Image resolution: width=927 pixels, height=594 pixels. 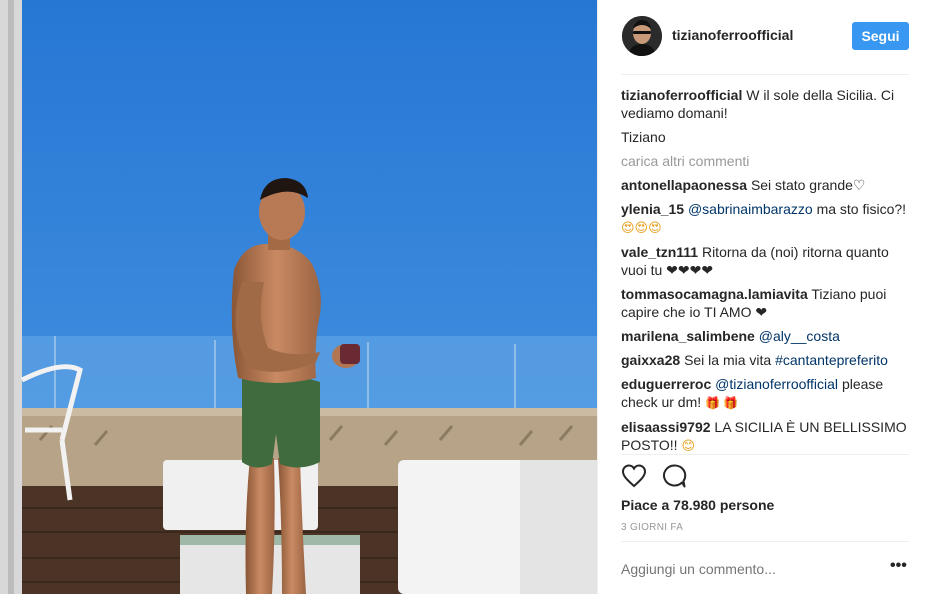 I want to click on comment-username: elisaassi9792, so click(x=666, y=427).